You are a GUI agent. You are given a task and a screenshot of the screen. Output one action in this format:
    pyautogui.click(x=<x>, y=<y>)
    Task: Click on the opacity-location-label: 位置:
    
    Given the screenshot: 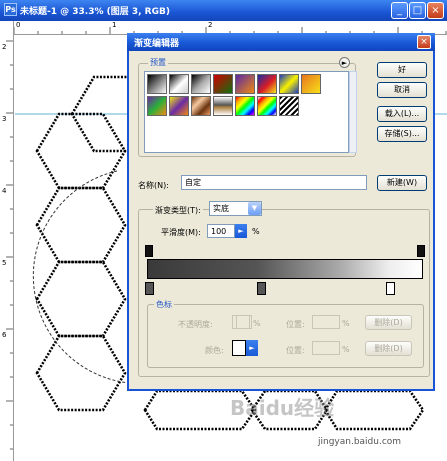 What is the action you would take?
    pyautogui.click(x=295, y=324)
    